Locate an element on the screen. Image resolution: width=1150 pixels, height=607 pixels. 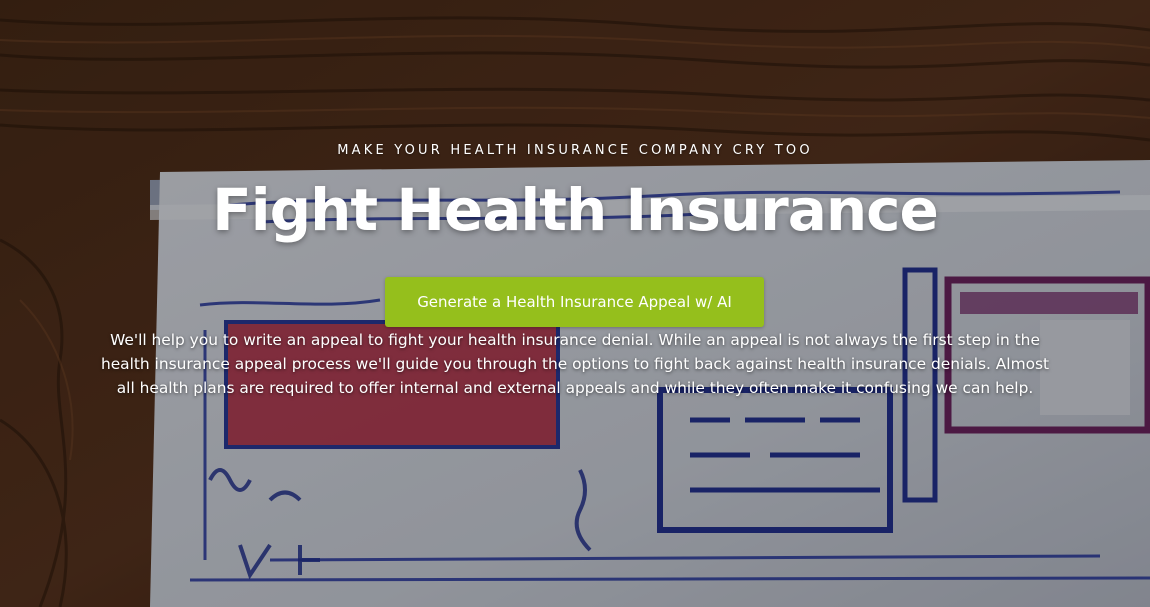
page-title: Fight Health Insurance is located at coordinates (575, 210).